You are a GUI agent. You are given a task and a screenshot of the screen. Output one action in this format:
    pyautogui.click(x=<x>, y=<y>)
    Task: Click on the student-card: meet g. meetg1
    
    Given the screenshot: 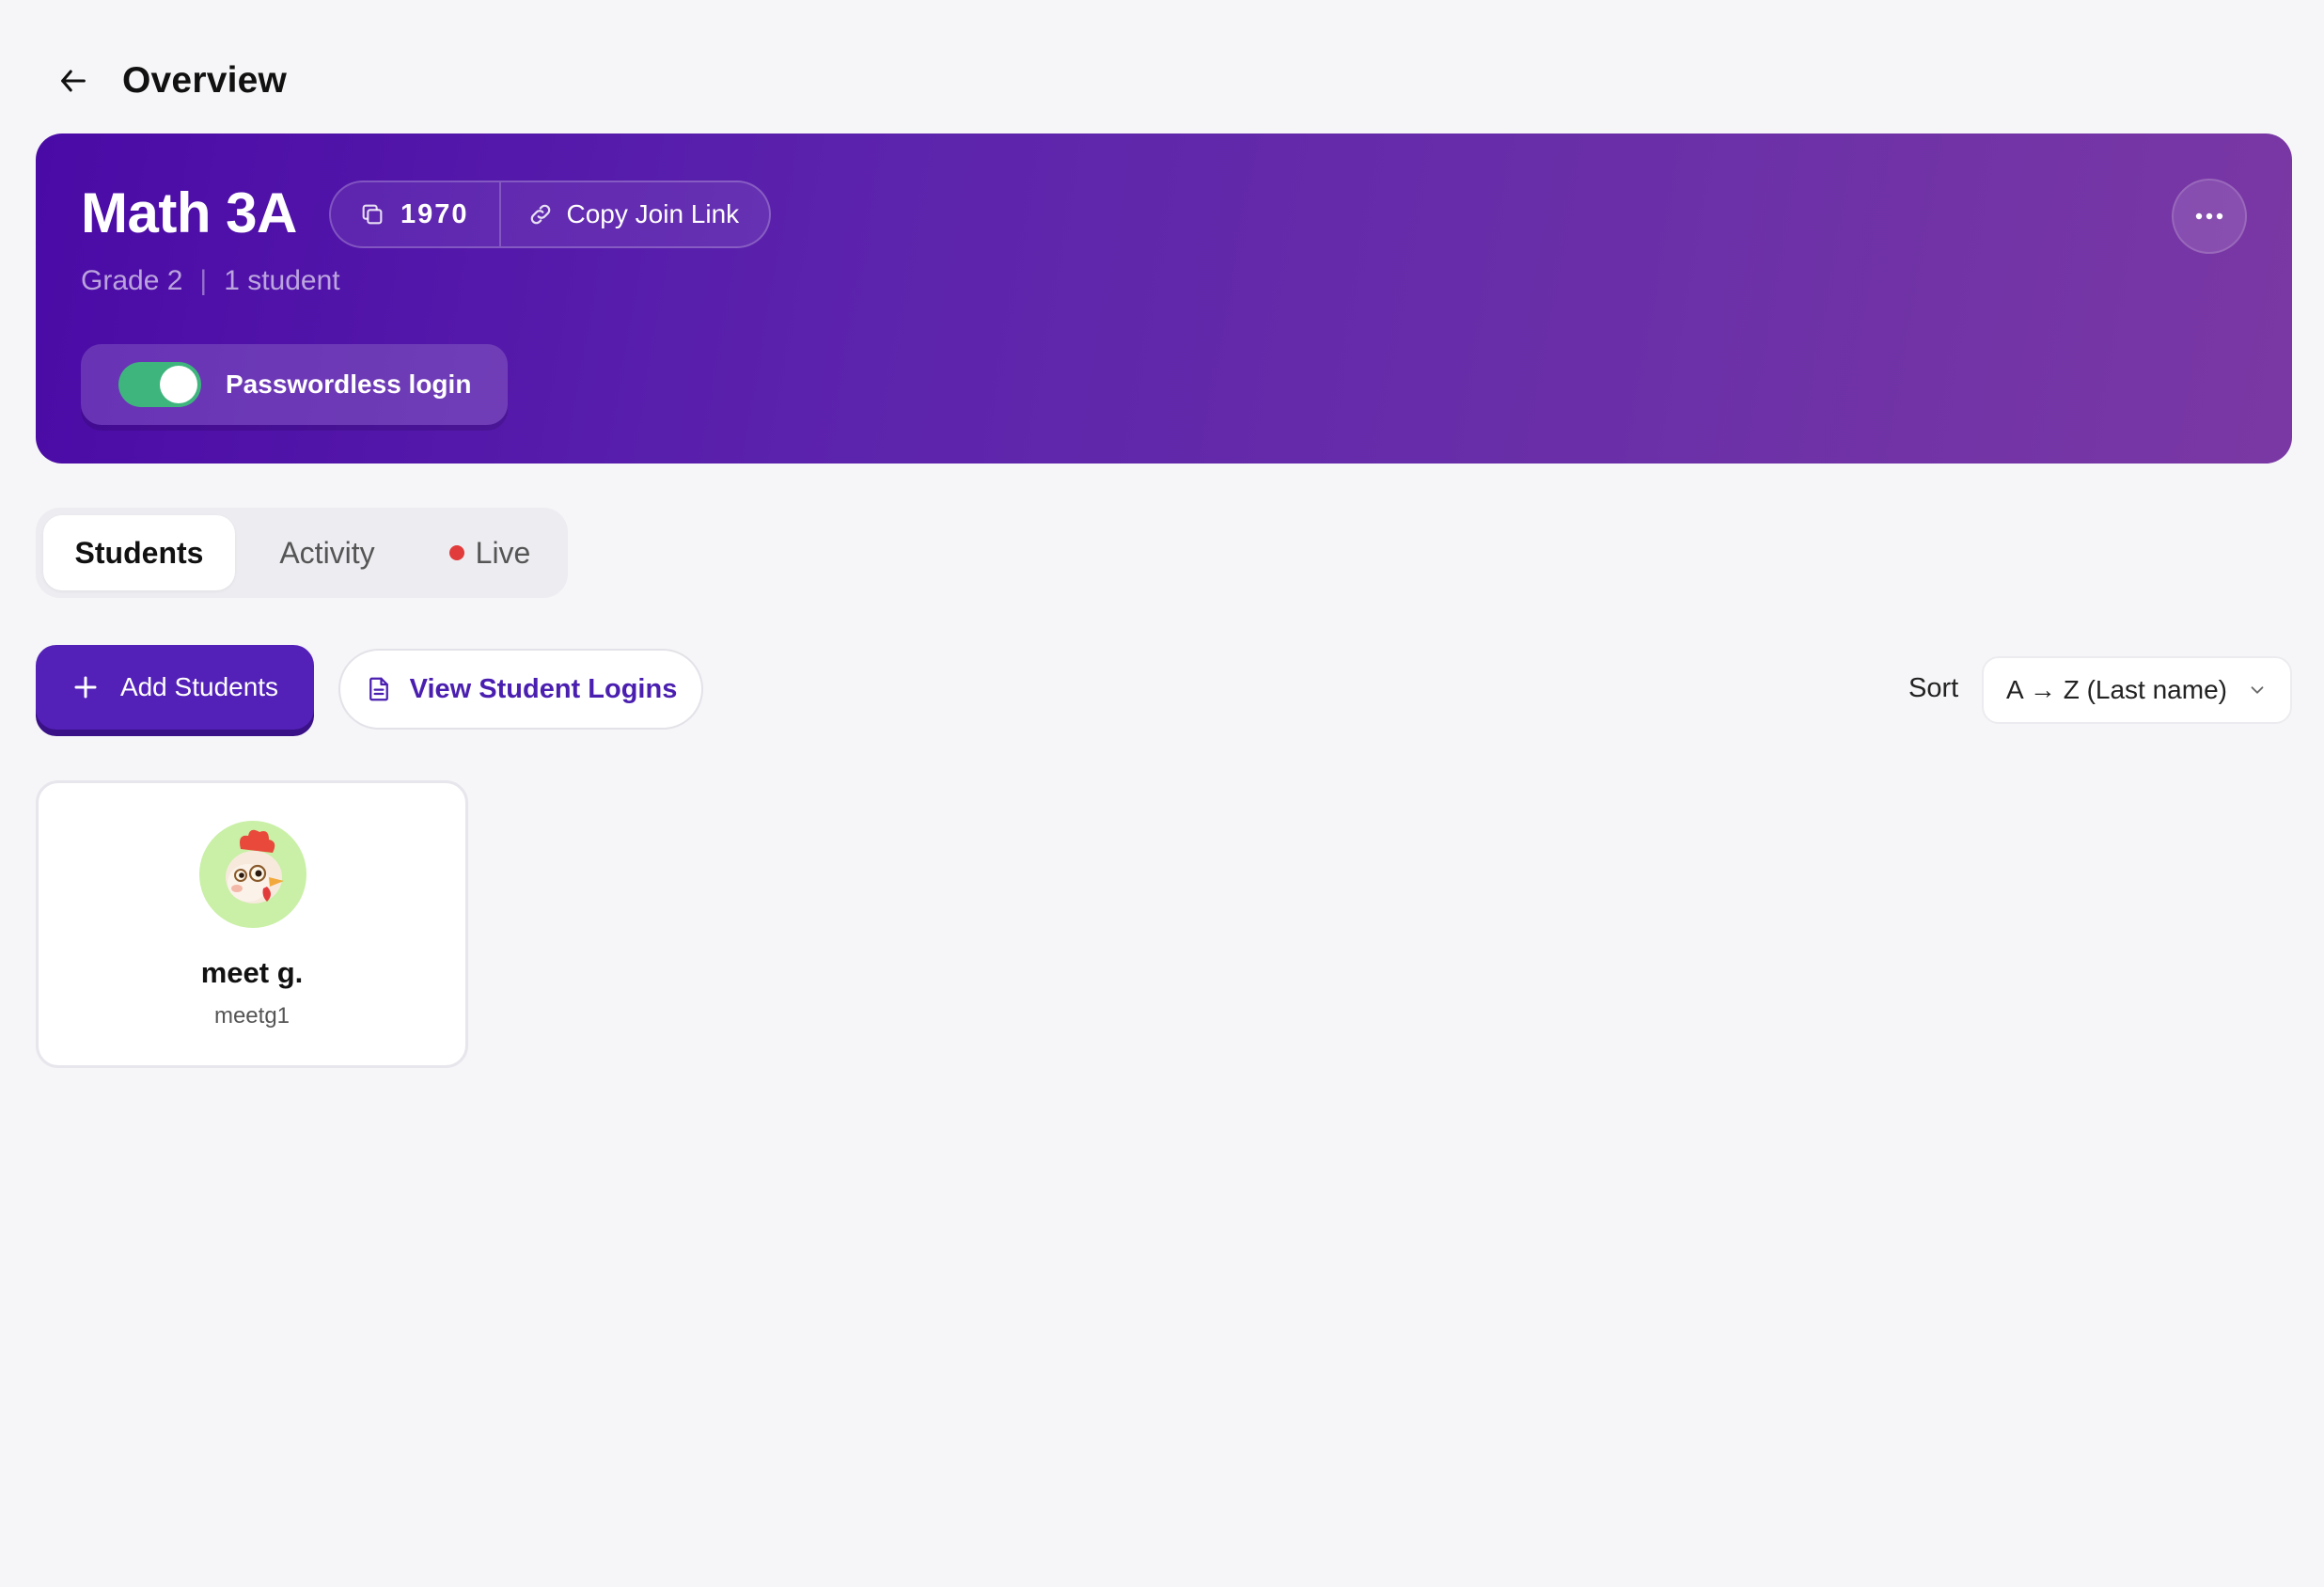 What is the action you would take?
    pyautogui.click(x=252, y=924)
    